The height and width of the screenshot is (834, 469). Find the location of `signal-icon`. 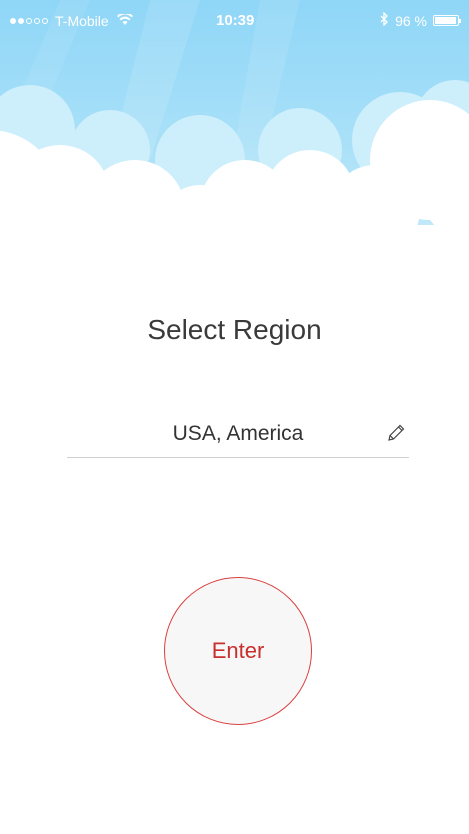

signal-icon is located at coordinates (29, 21).